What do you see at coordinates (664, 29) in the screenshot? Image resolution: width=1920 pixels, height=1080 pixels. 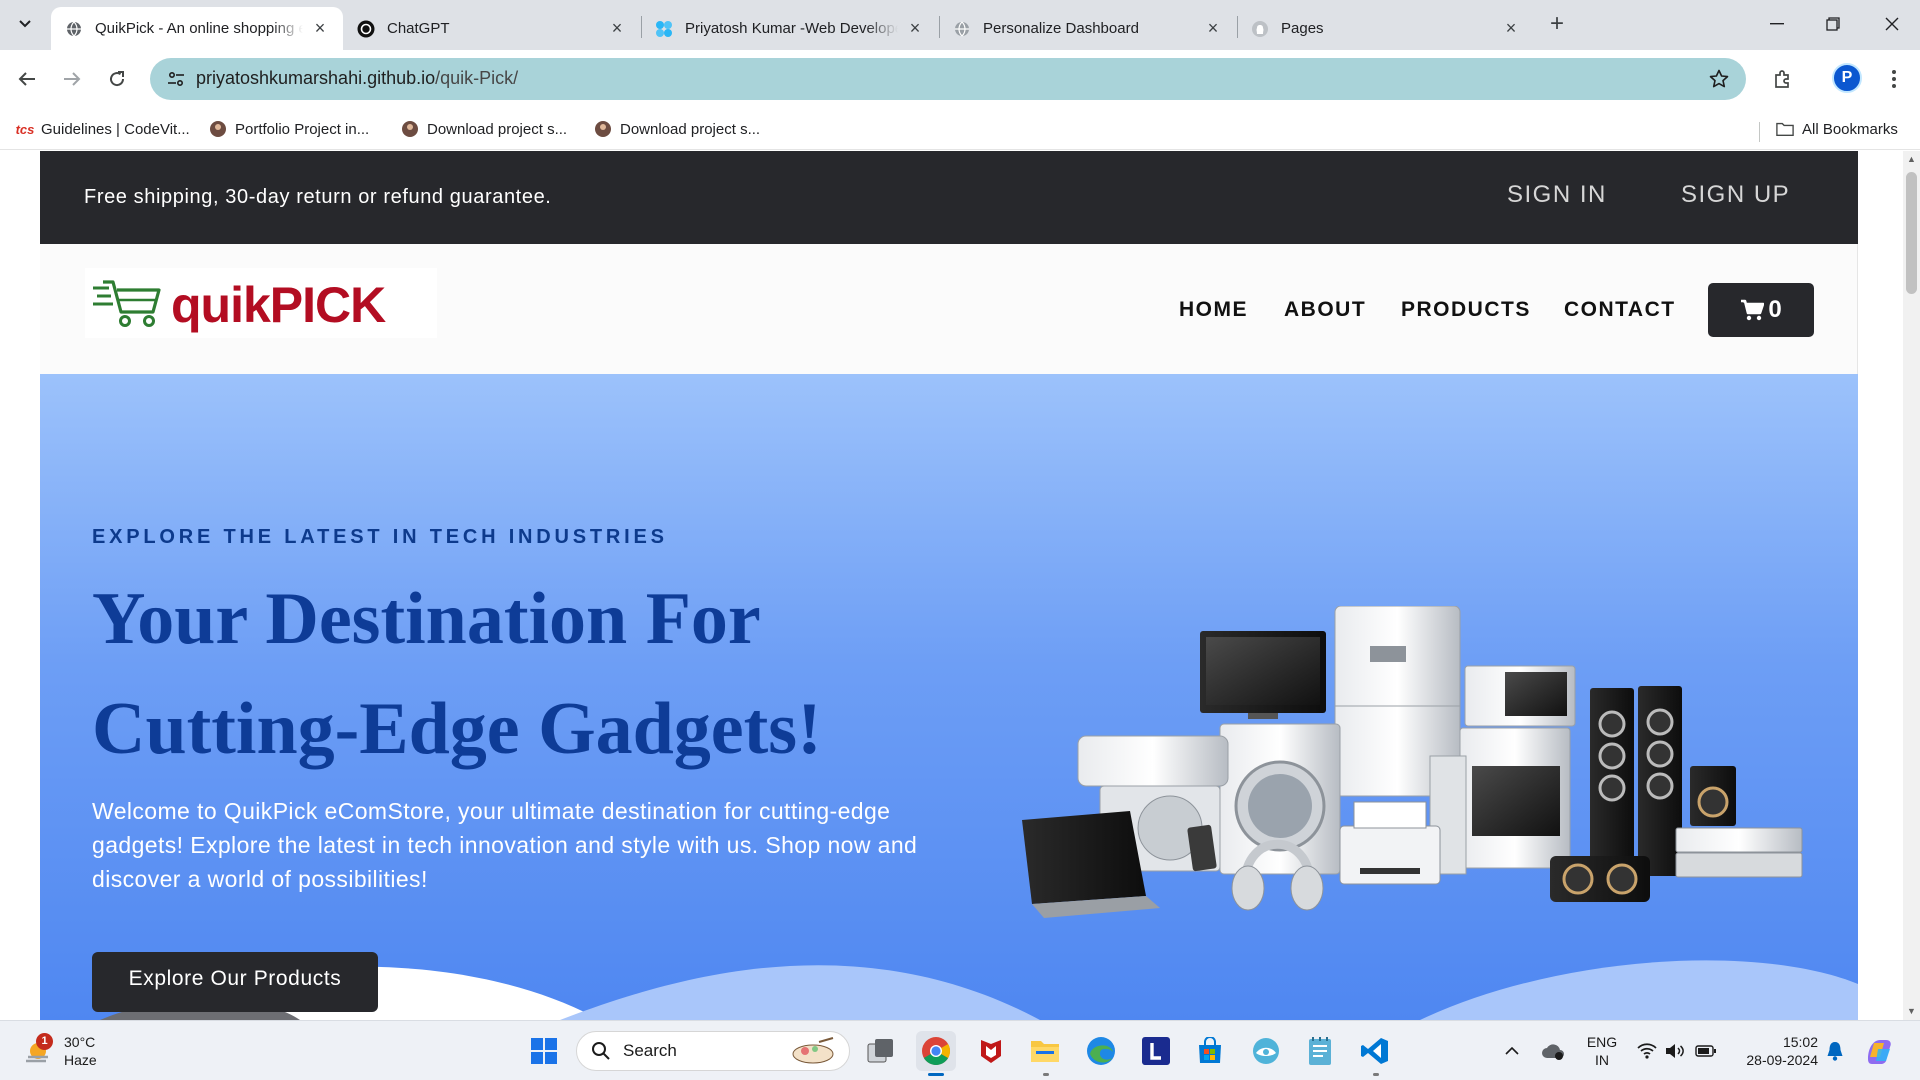 I see `puzzle-icon` at bounding box center [664, 29].